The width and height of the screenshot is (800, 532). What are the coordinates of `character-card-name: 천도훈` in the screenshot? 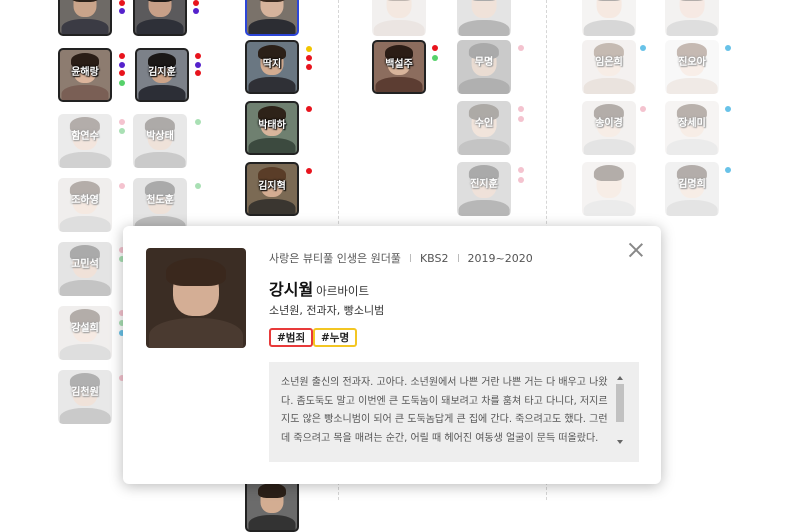 It's located at (160, 200).